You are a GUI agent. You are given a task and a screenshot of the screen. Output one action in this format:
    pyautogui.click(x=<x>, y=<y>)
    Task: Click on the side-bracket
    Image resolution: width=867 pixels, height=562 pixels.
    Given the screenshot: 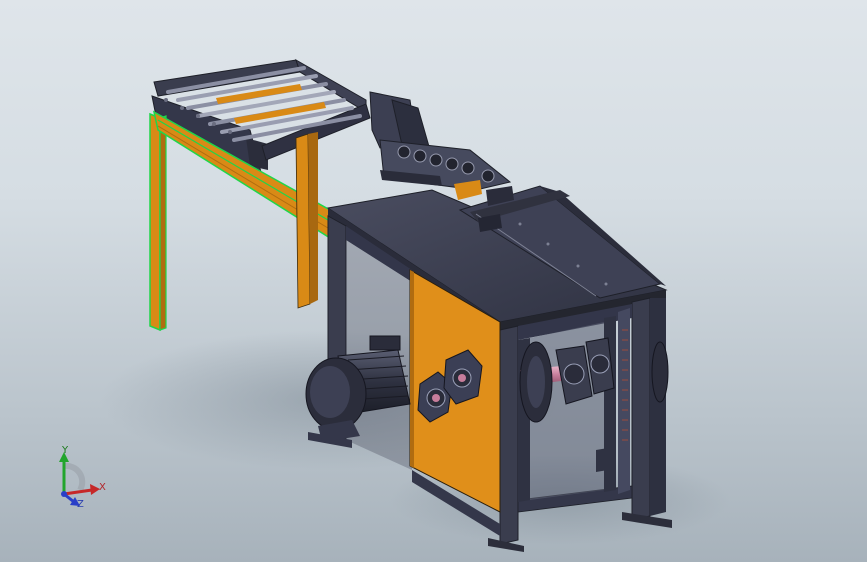 What is the action you would take?
    pyautogui.click(x=602, y=460)
    